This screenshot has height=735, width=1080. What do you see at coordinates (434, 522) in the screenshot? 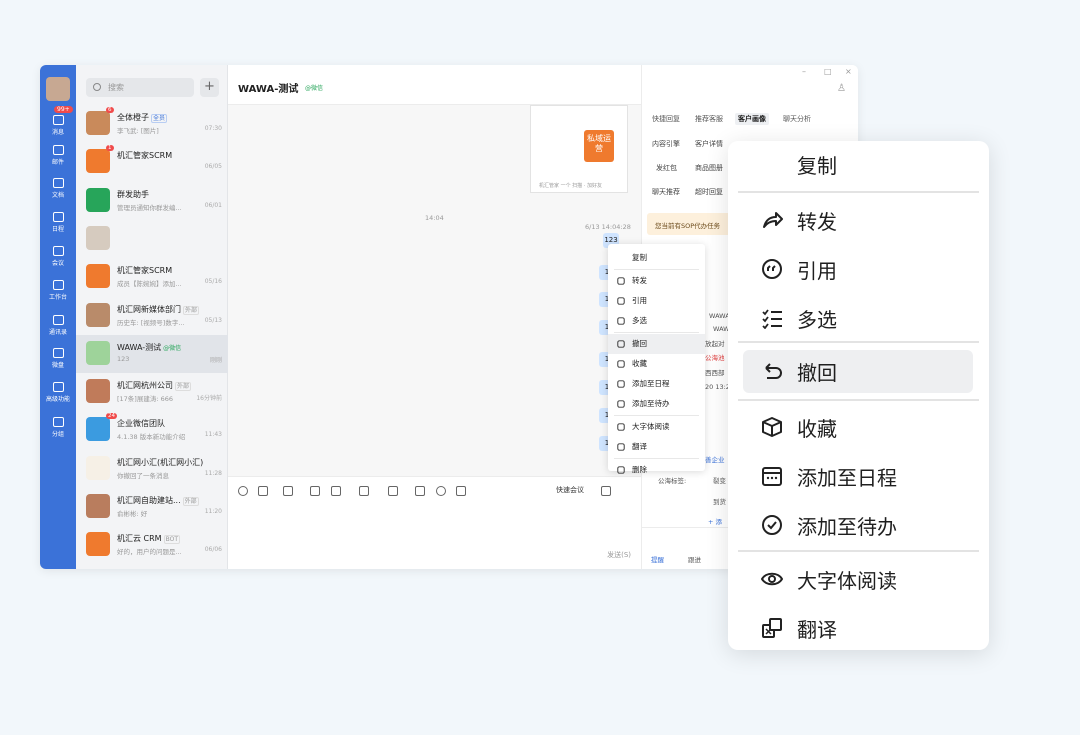
I see `message-composer: 快速会议 发送(S)` at bounding box center [434, 522].